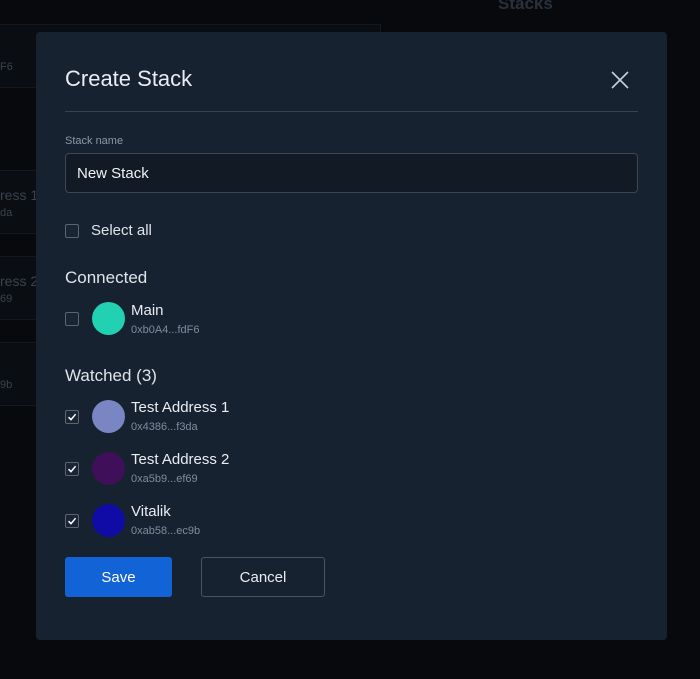 Image resolution: width=700 pixels, height=679 pixels. Describe the element at coordinates (165, 330) in the screenshot. I see `account-address: 0xb0A4...fdF6` at that location.